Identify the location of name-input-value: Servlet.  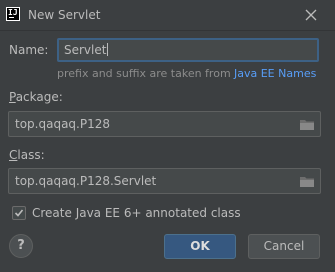
(85, 50).